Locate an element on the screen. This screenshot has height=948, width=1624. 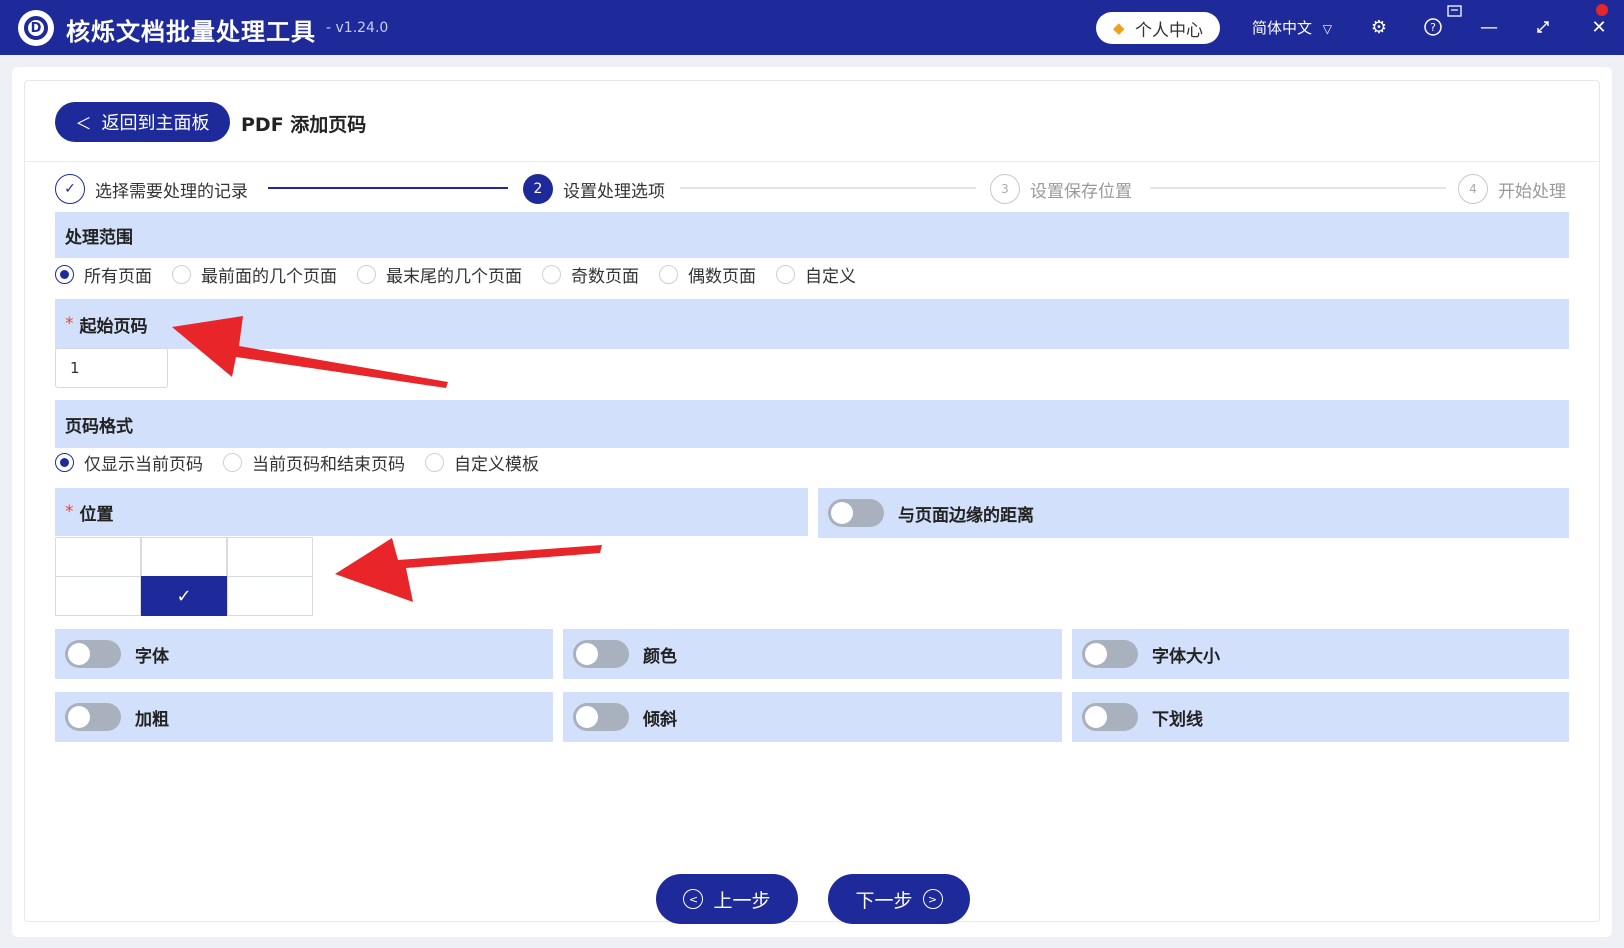
step-1: ✓ 选择需要处理的记录 is located at coordinates (151, 189).